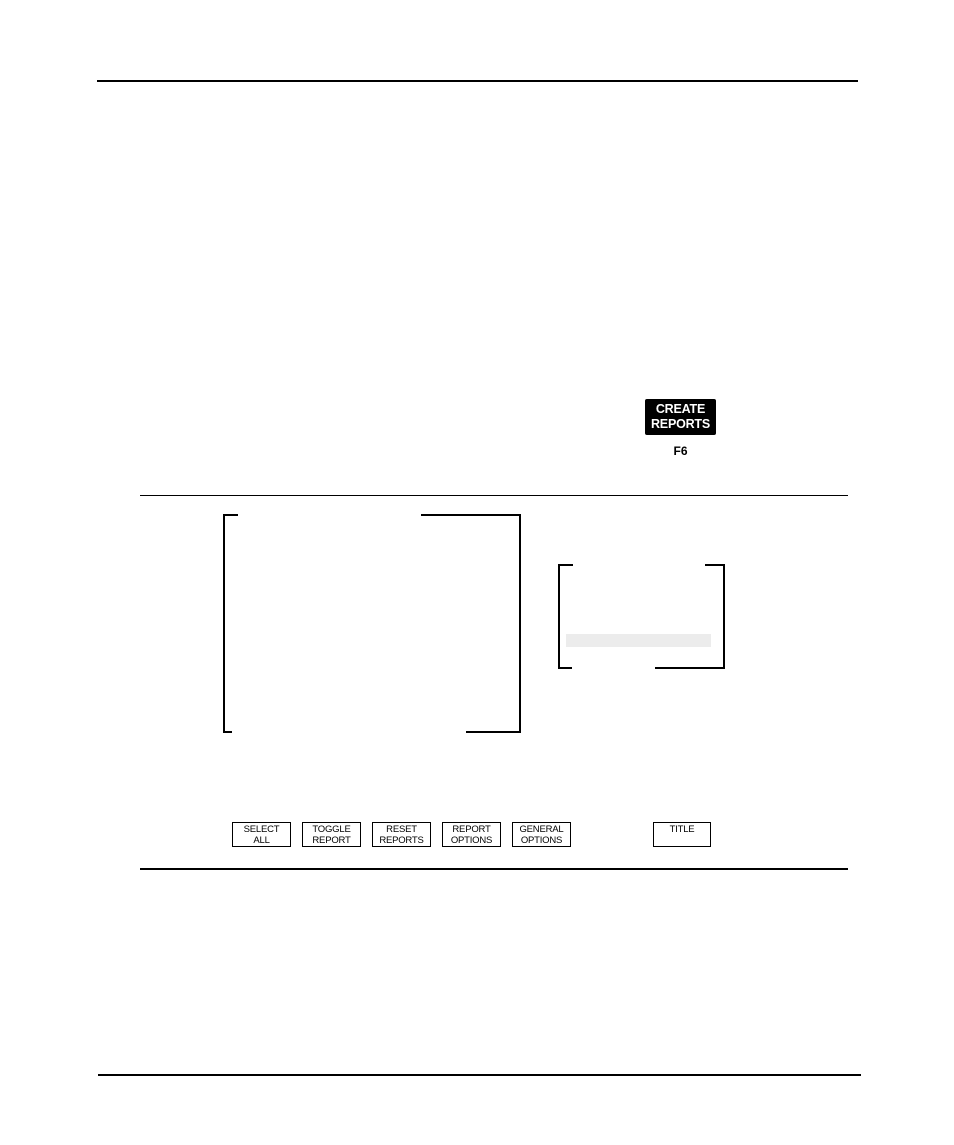 This screenshot has width=954, height=1145. What do you see at coordinates (471, 829) in the screenshot?
I see `softkey-label-line1: REPORT` at bounding box center [471, 829].